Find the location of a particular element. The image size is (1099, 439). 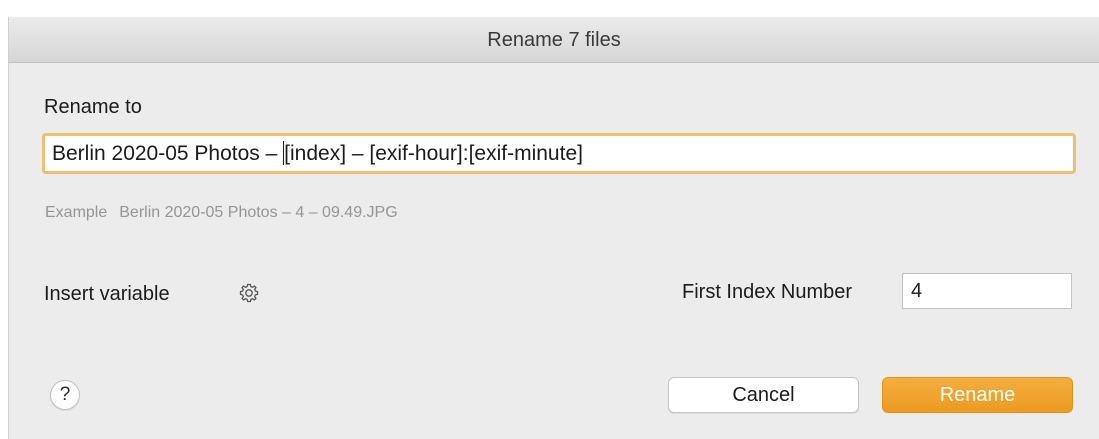

cancel-button: Cancel is located at coordinates (763, 395).